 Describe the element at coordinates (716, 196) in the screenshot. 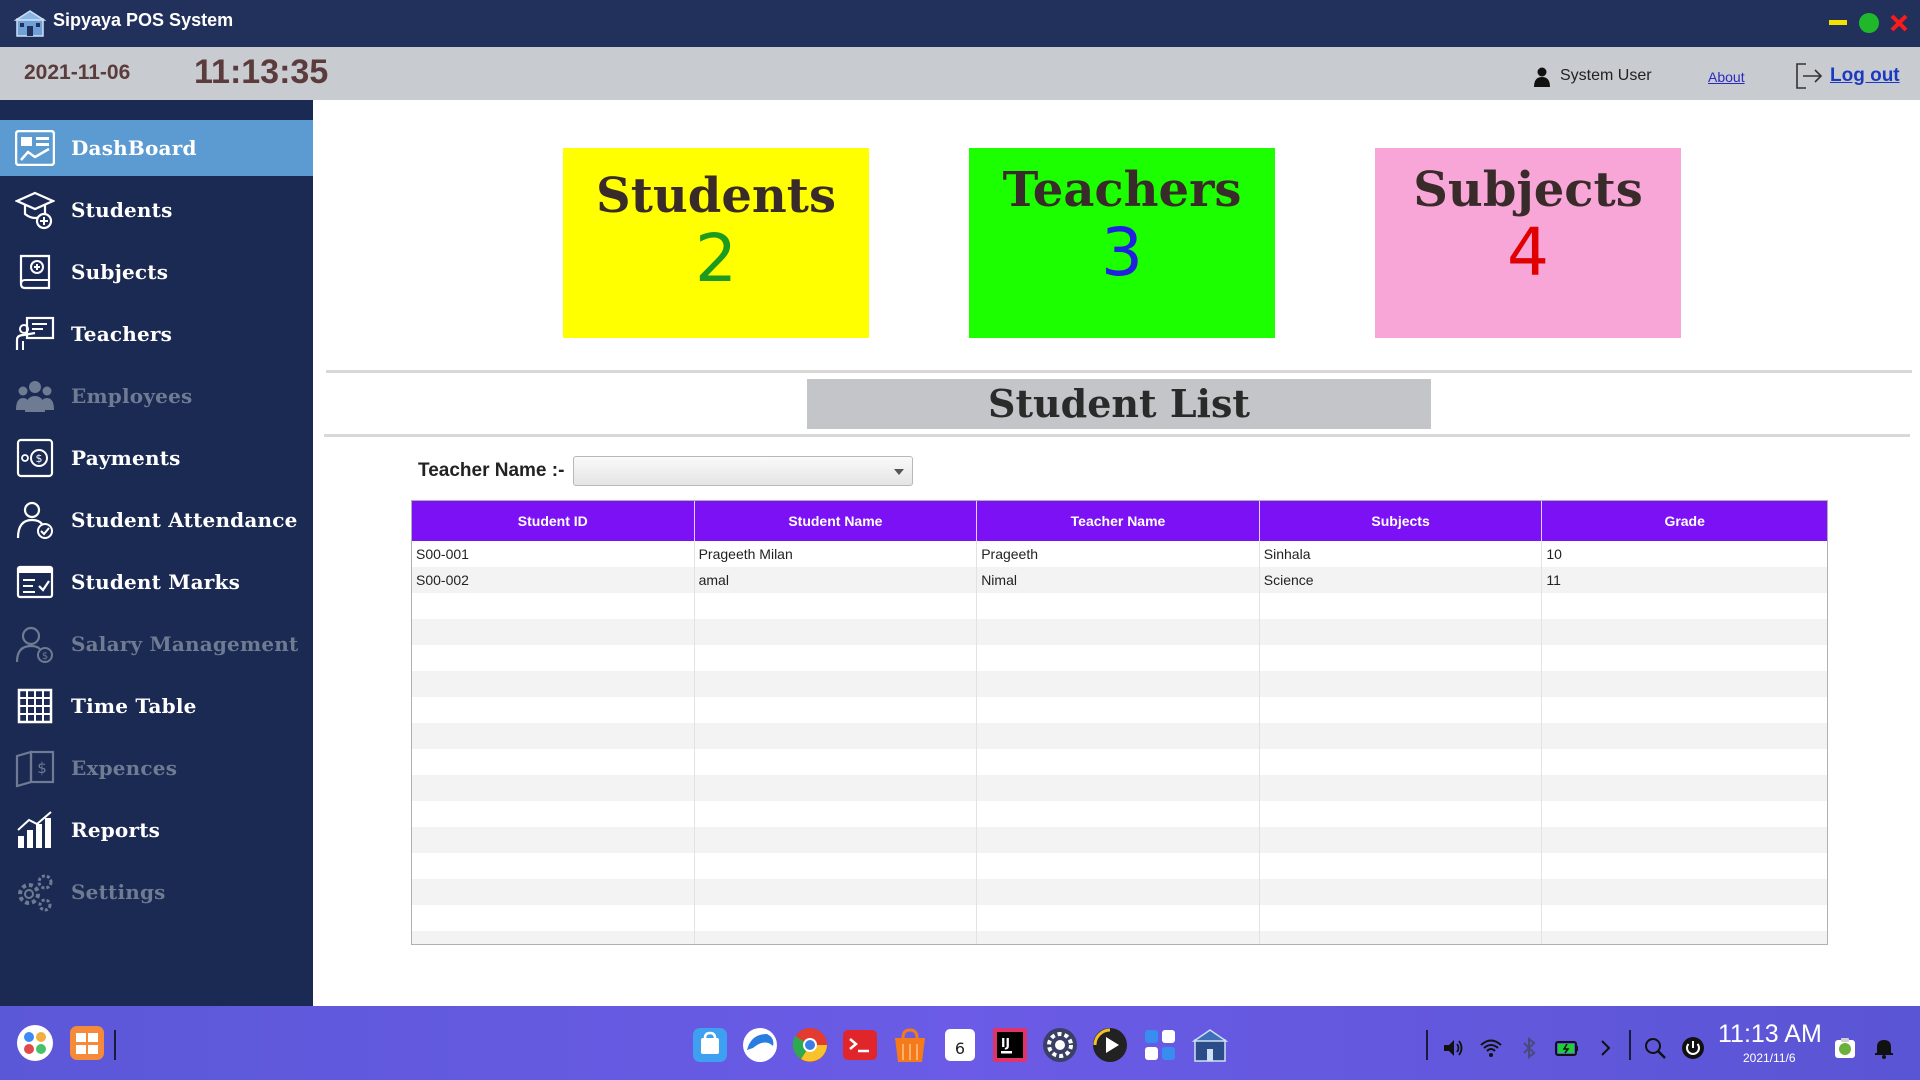

I see `card-title: Students` at that location.